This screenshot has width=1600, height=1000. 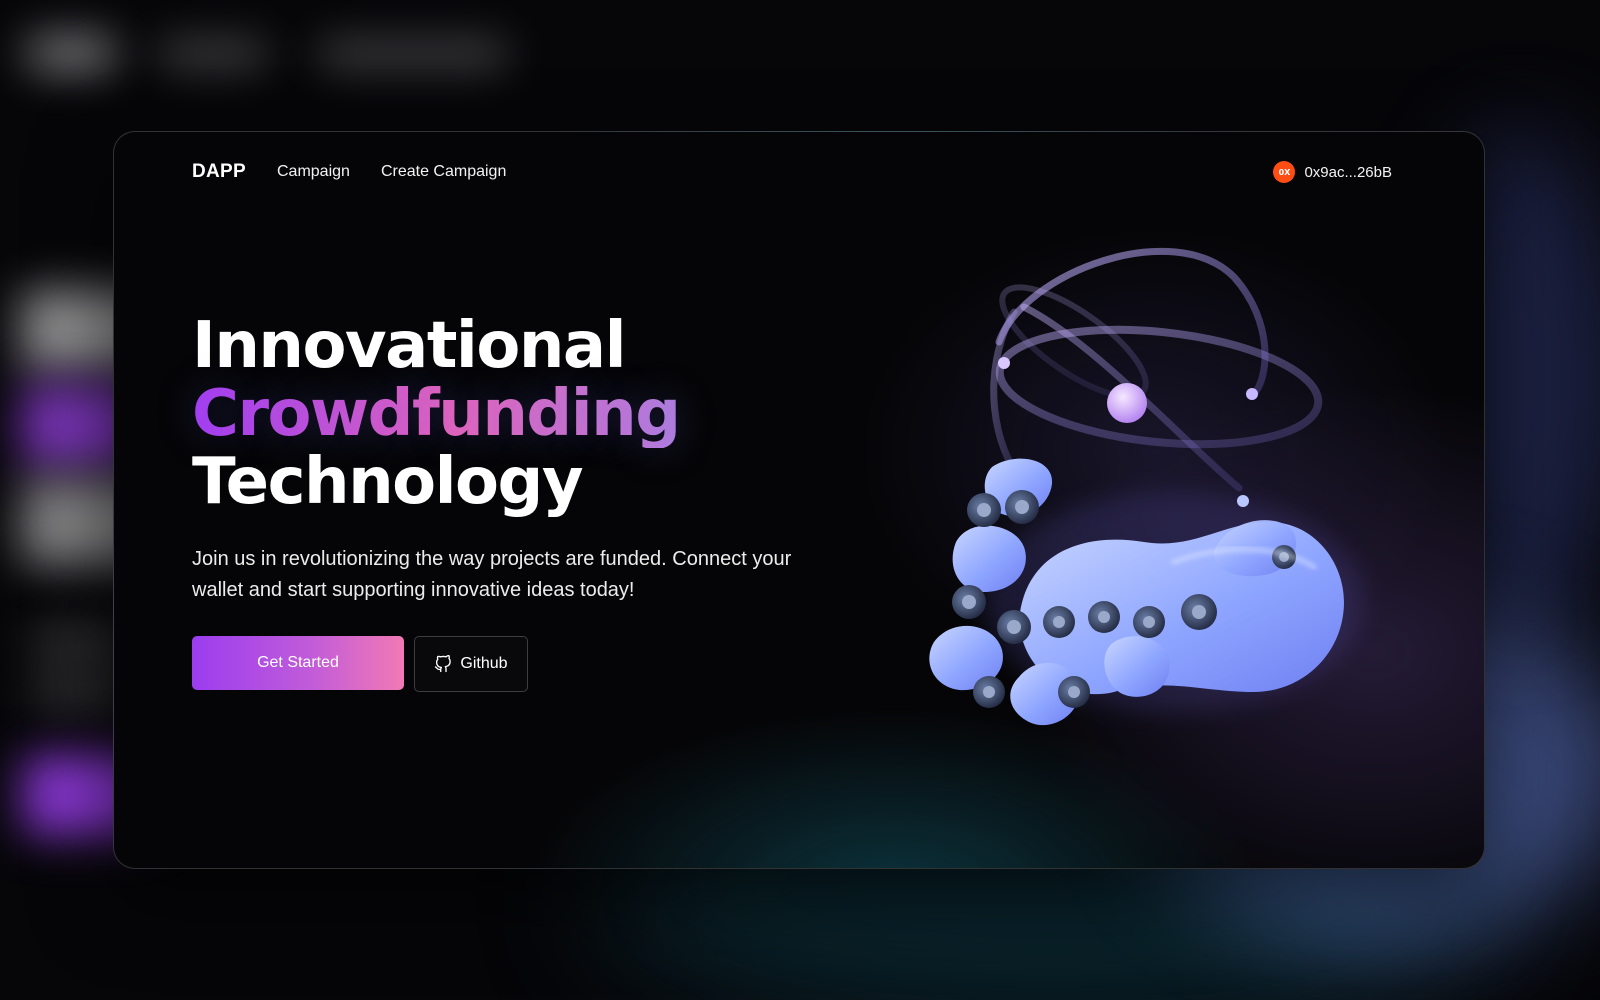 I want to click on nav-link-campaign: Campaign, so click(x=313, y=172).